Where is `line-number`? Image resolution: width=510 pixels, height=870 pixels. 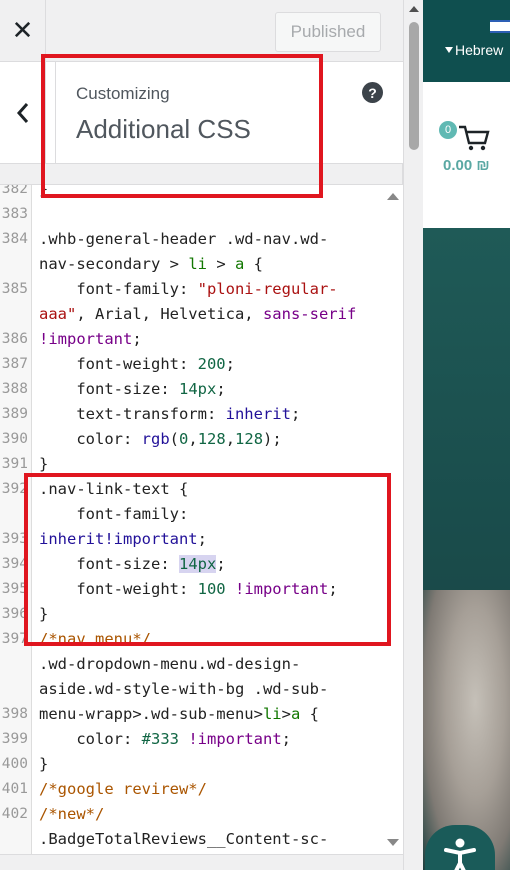
line-number is located at coordinates (14, 689).